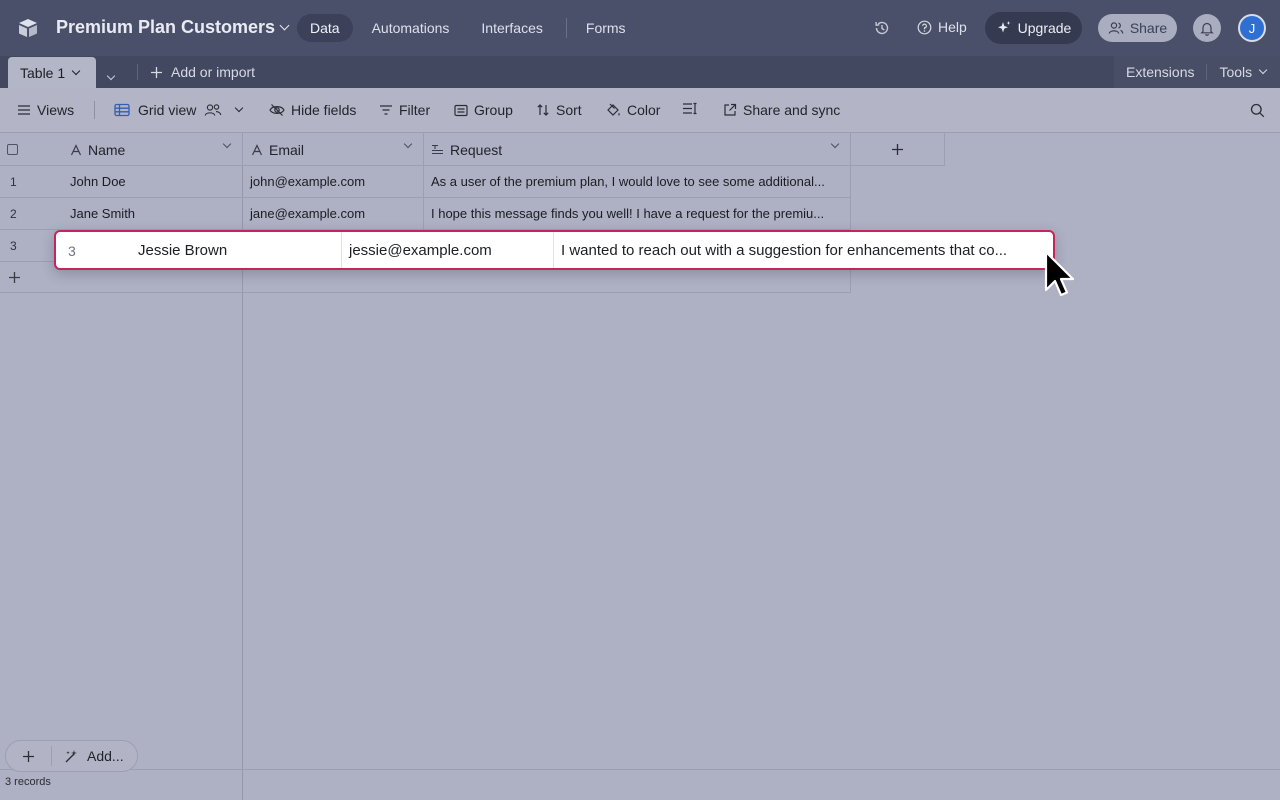 The width and height of the screenshot is (1280, 800). I want to click on long-text-field-icon, so click(437, 149).